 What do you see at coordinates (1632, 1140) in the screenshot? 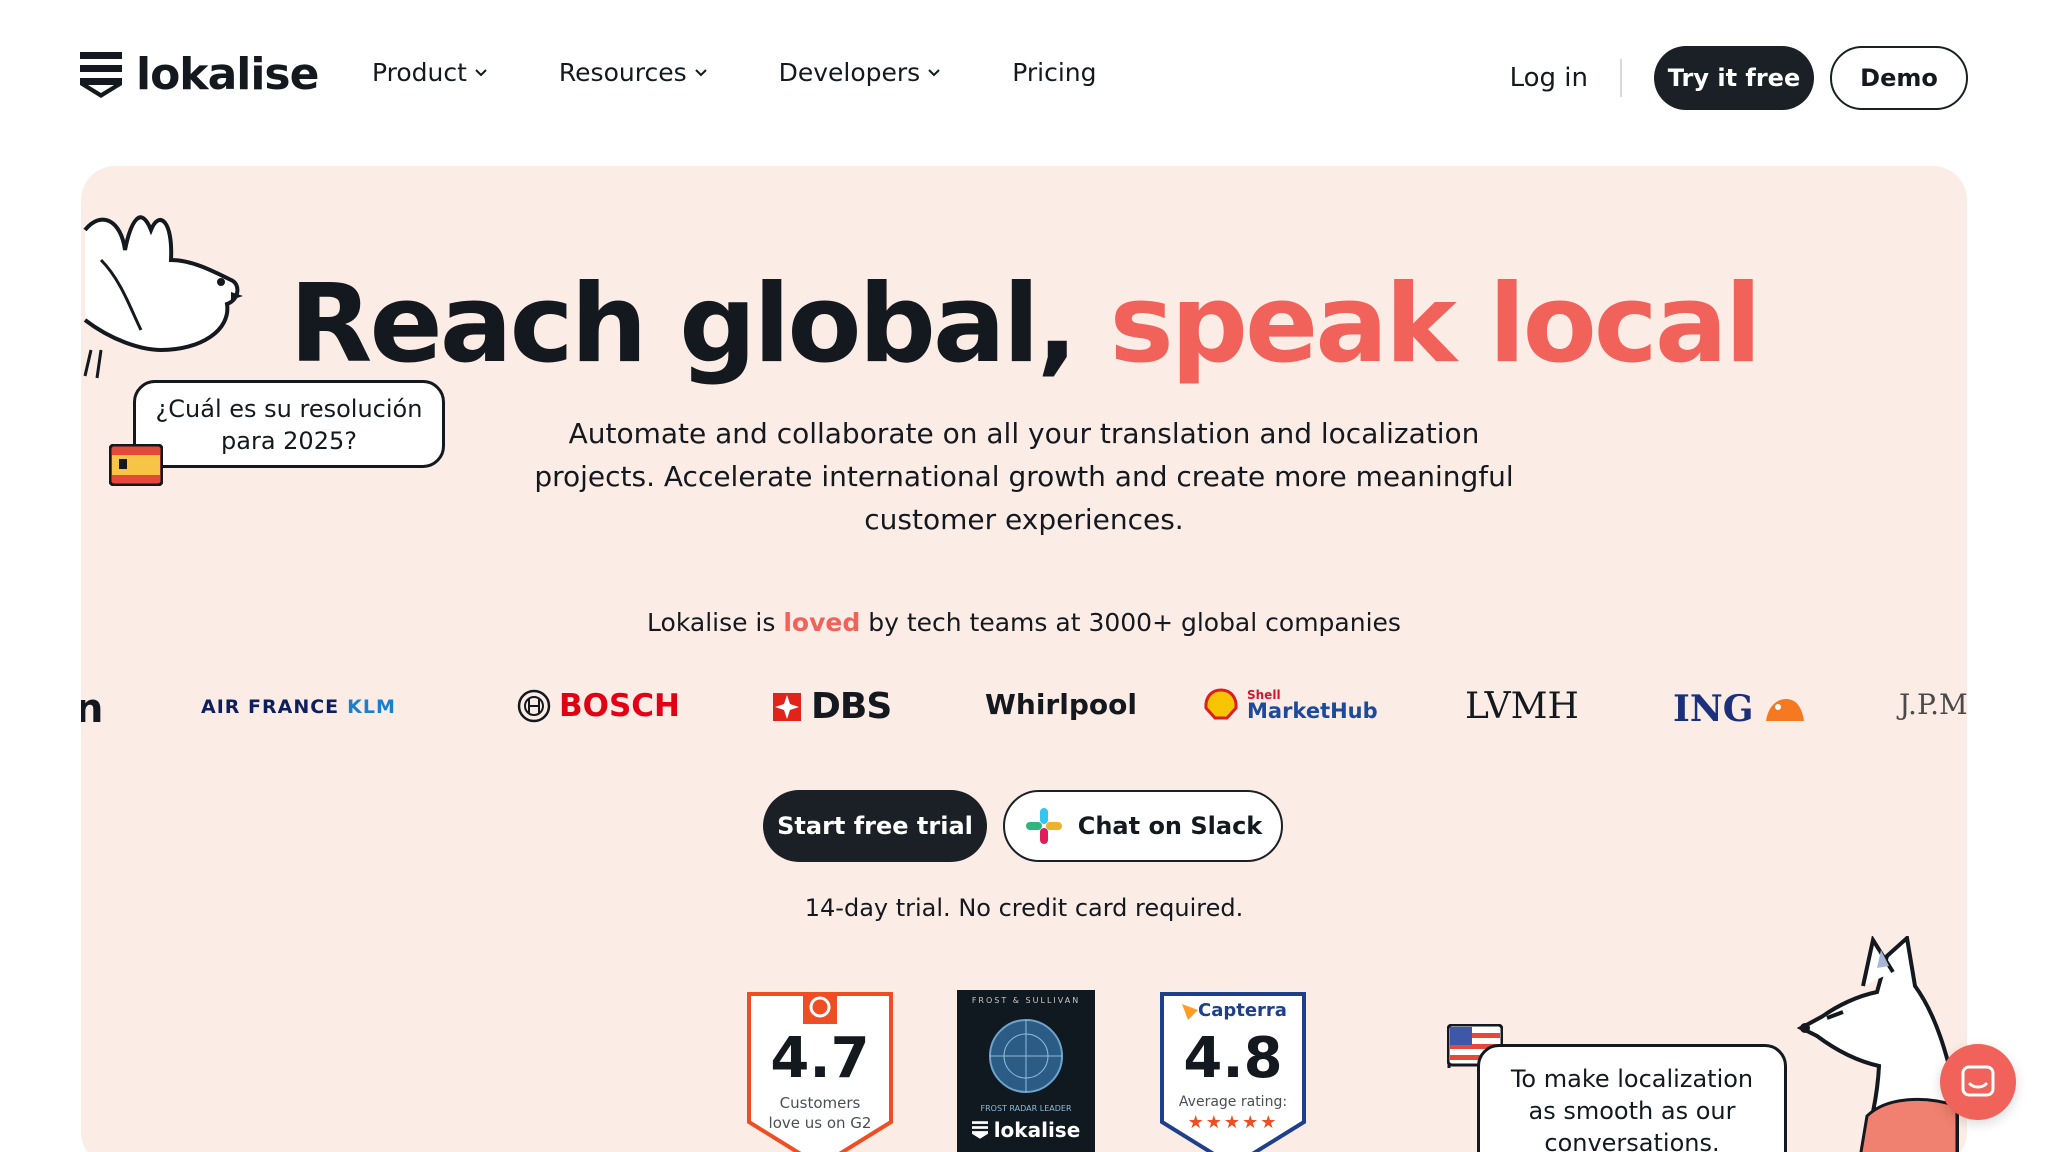
I see `bubble-en-line3: conversations.` at bounding box center [1632, 1140].